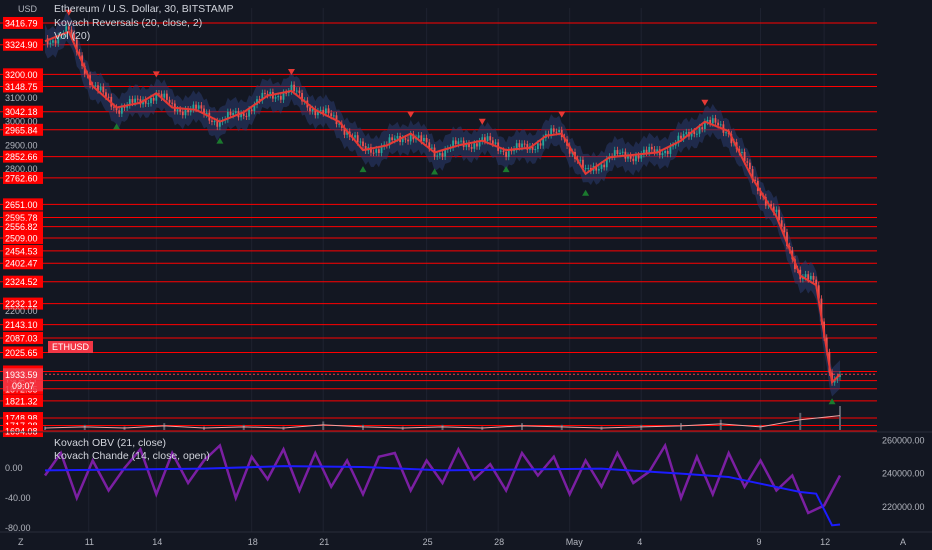 The height and width of the screenshot is (550, 932). What do you see at coordinates (21, 325) in the screenshot?
I see `level-label: 2143.10` at bounding box center [21, 325].